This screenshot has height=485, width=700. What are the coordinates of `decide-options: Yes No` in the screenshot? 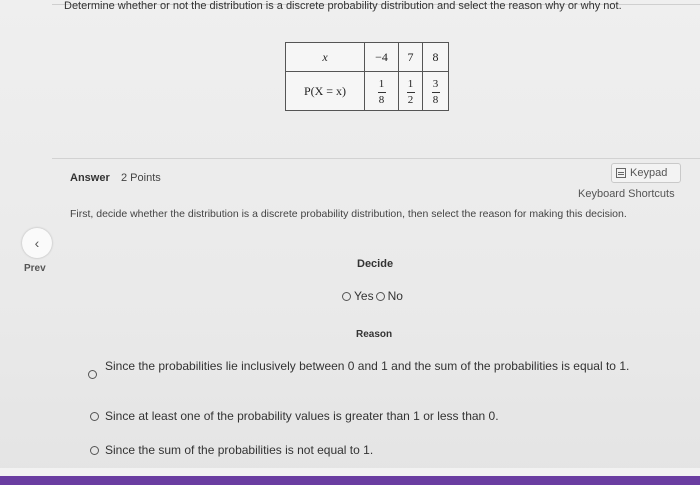 It's located at (372, 296).